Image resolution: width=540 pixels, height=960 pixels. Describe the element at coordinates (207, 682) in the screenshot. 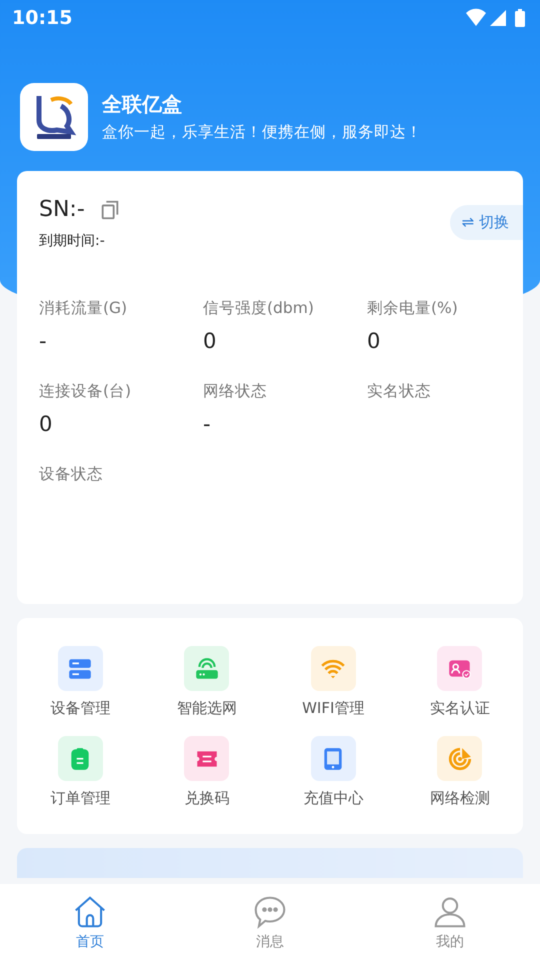

I see `menu-item: 智能选网` at that location.